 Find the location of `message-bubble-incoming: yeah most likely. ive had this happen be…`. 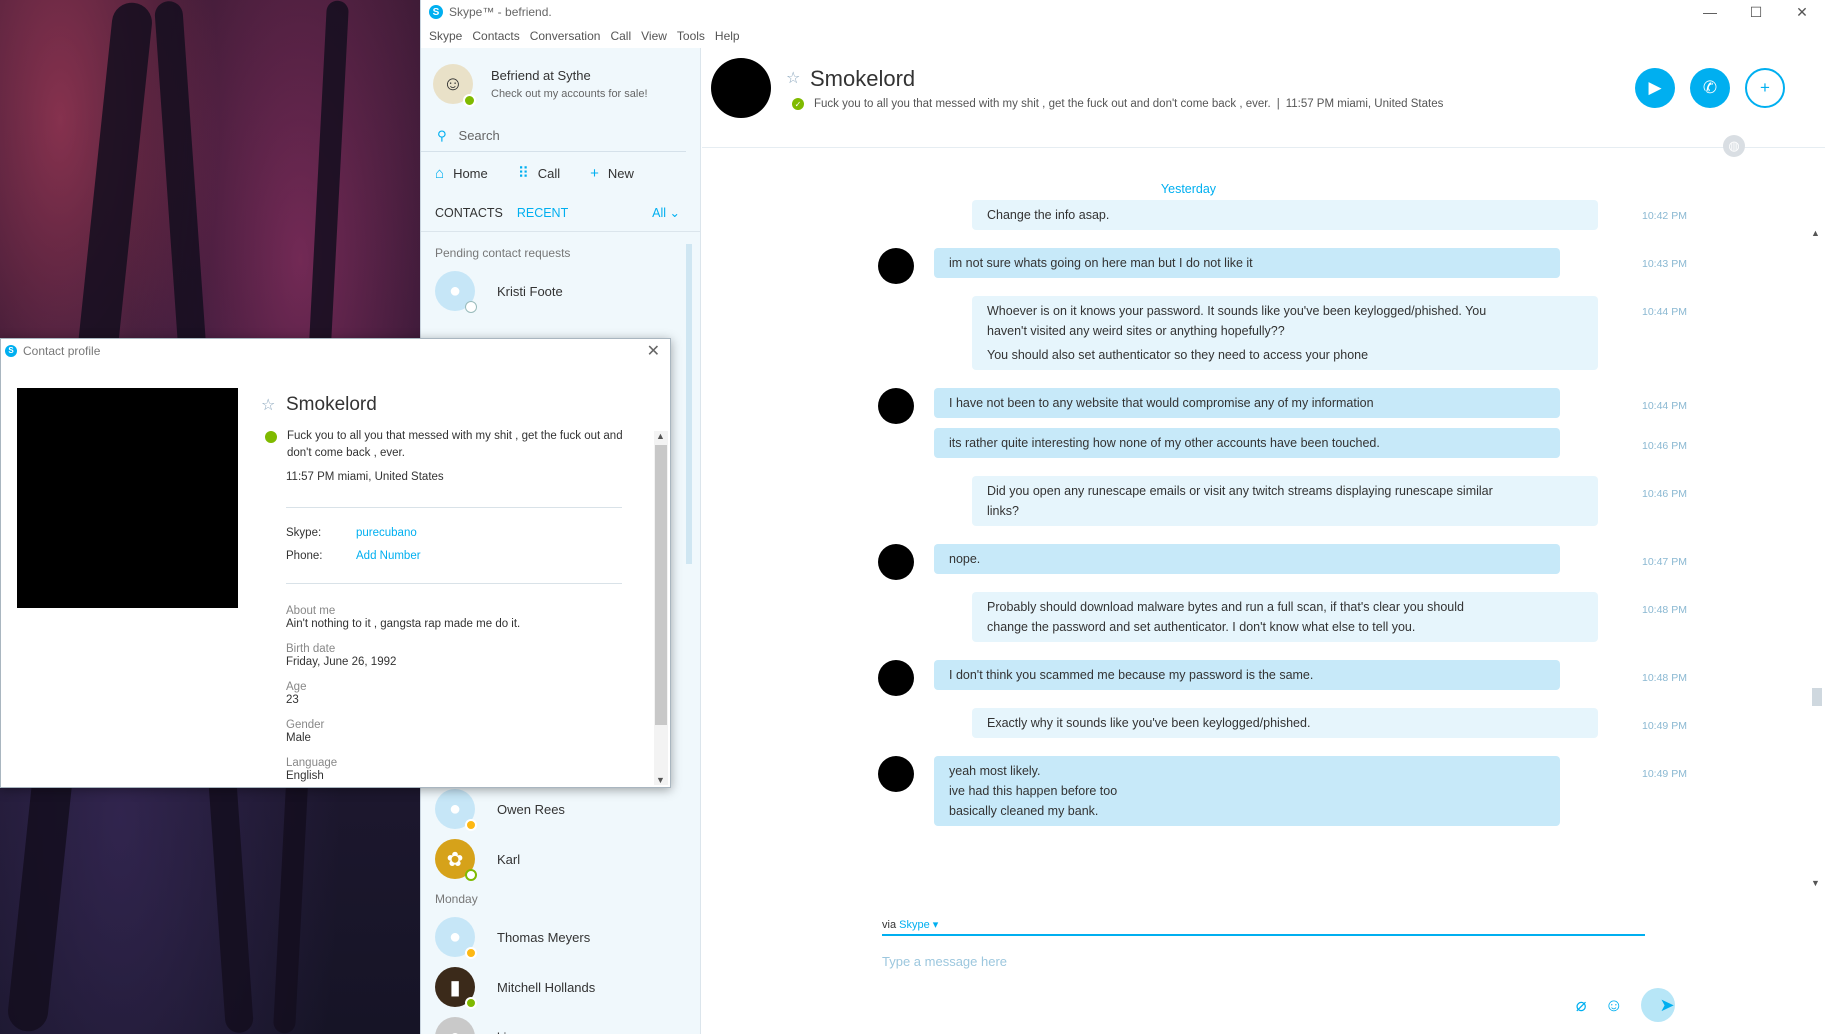

message-bubble-incoming: yeah most likely. ive had this happen be… is located at coordinates (1247, 791).